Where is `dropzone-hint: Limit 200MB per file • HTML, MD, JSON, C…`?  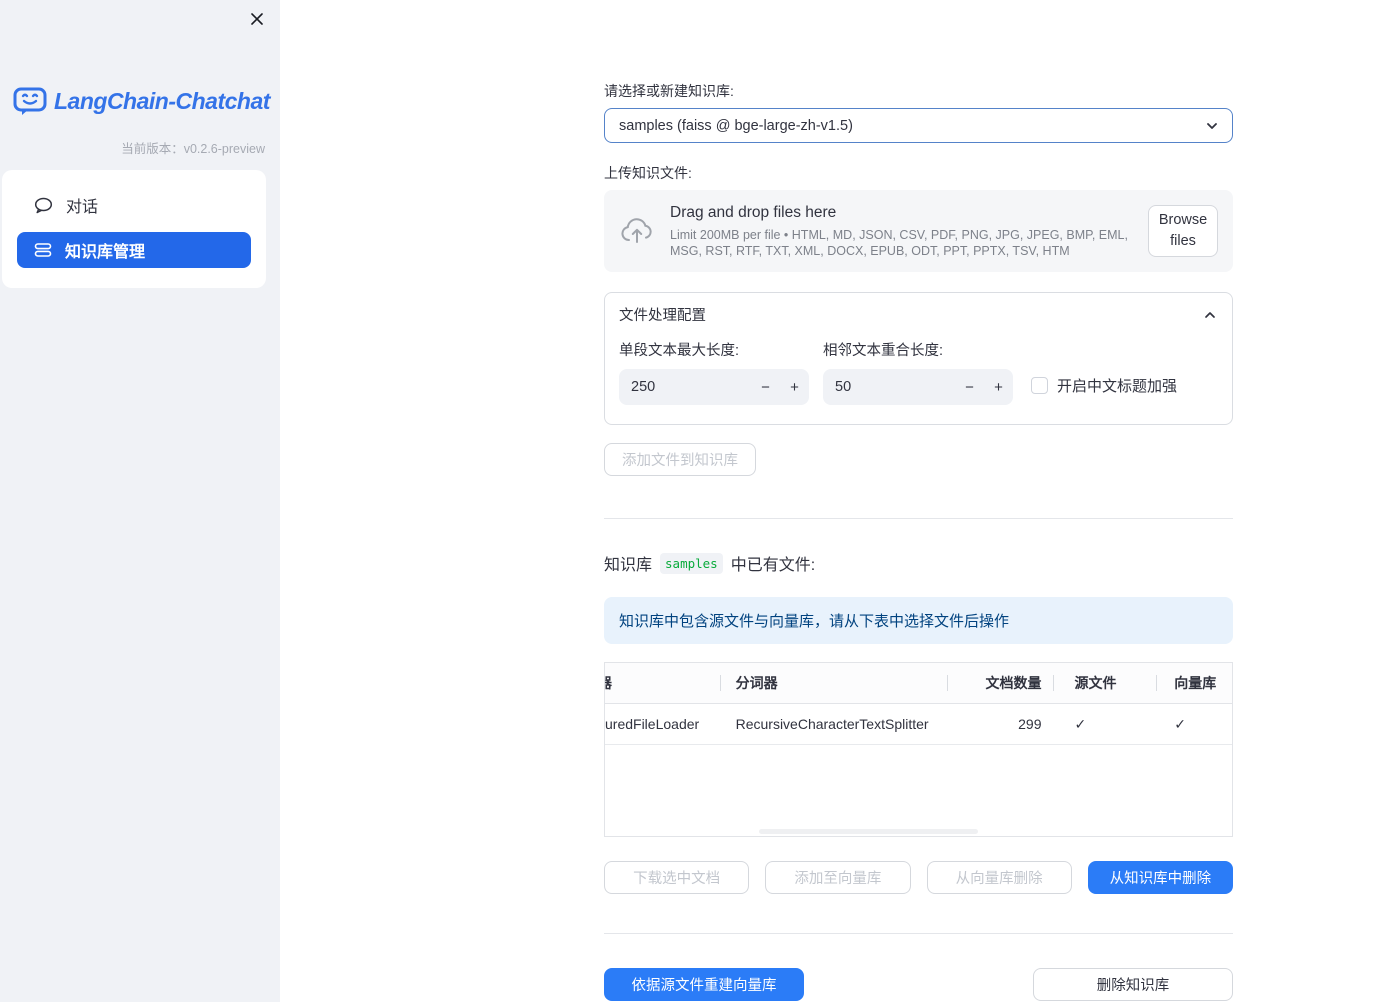
dropzone-hint: Limit 200MB per file • HTML, MD, JSON, C… is located at coordinates (899, 243).